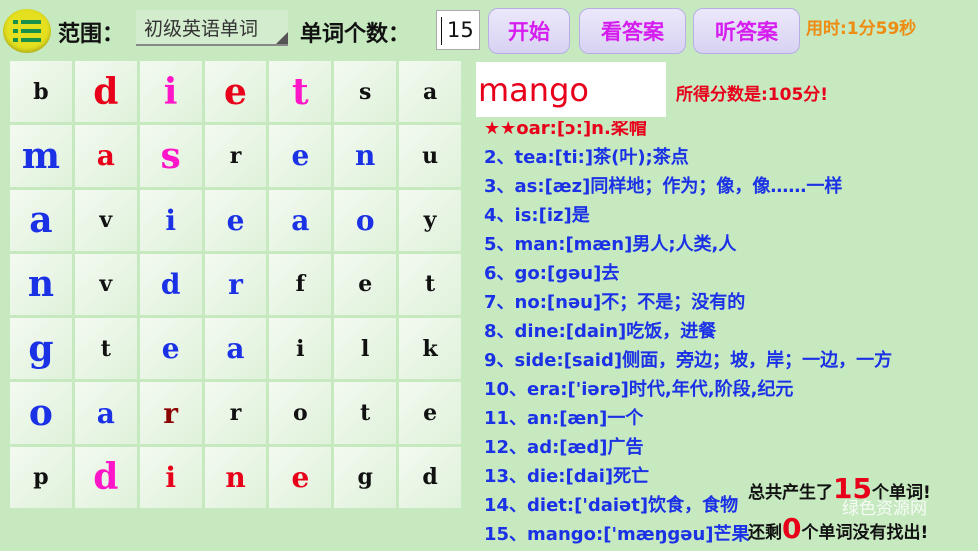 Image resolution: width=978 pixels, height=551 pixels. I want to click on text-caret, so click(441, 31).